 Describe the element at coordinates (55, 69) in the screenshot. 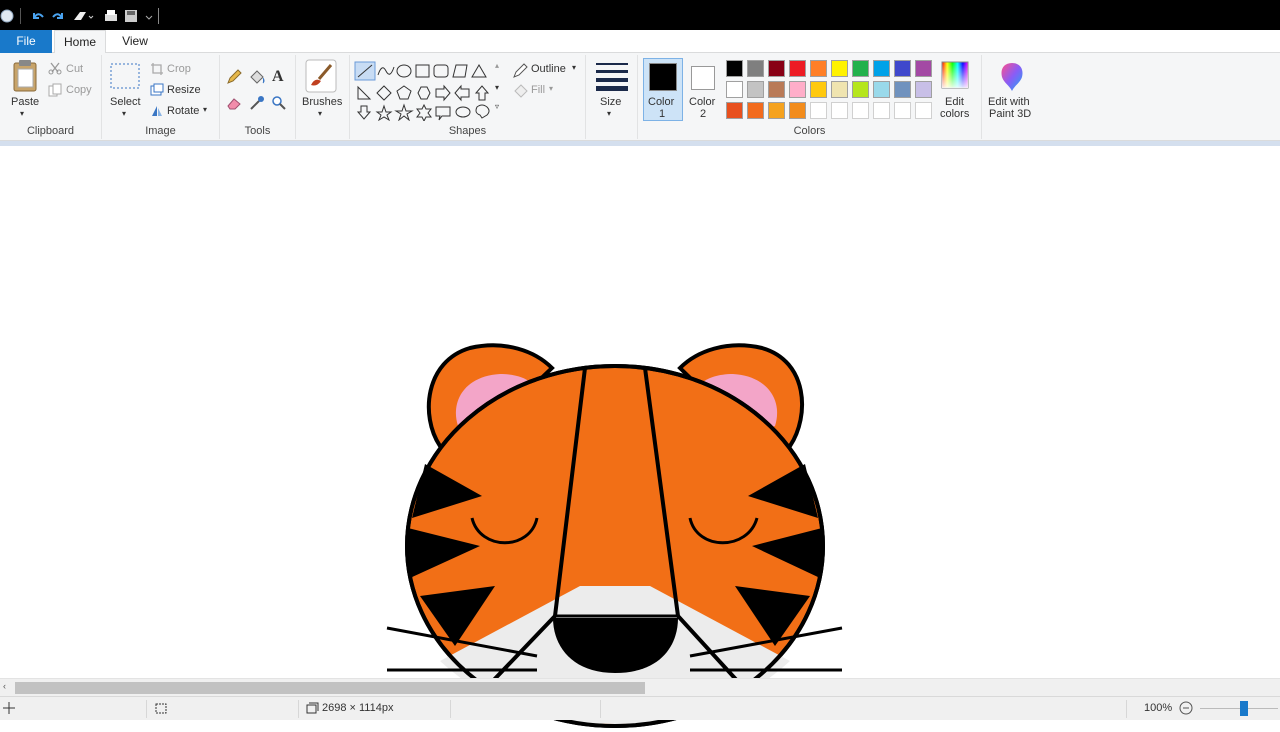

I see `scissors-icon` at that location.